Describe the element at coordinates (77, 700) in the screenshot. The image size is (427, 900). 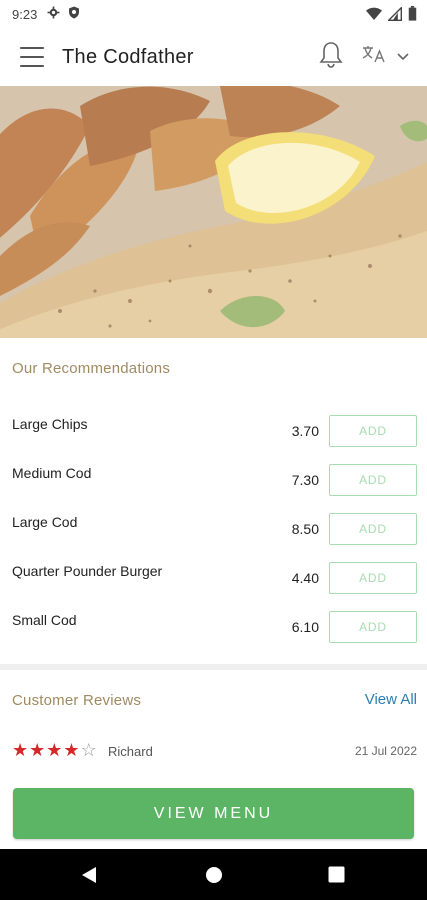
I see `reviews-title: Customer Reviews` at that location.